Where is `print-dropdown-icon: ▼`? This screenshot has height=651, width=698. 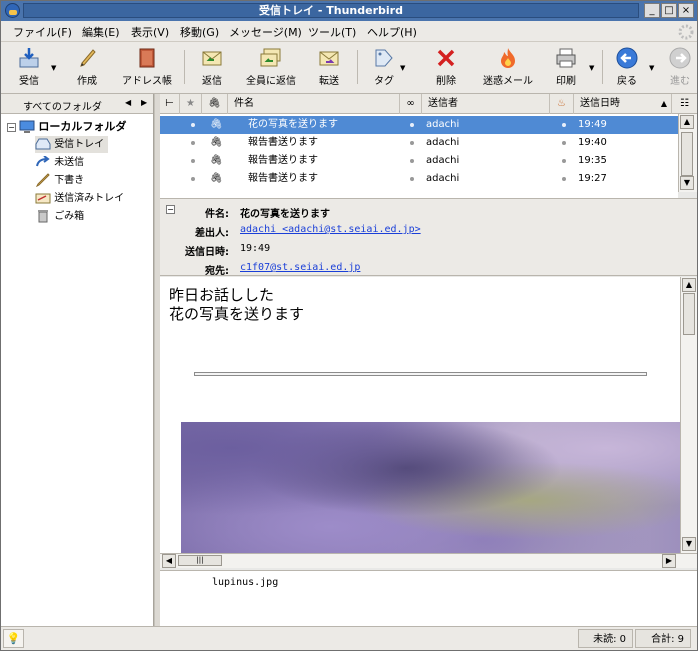
print-dropdown-icon: ▼ is located at coordinates (591, 68).